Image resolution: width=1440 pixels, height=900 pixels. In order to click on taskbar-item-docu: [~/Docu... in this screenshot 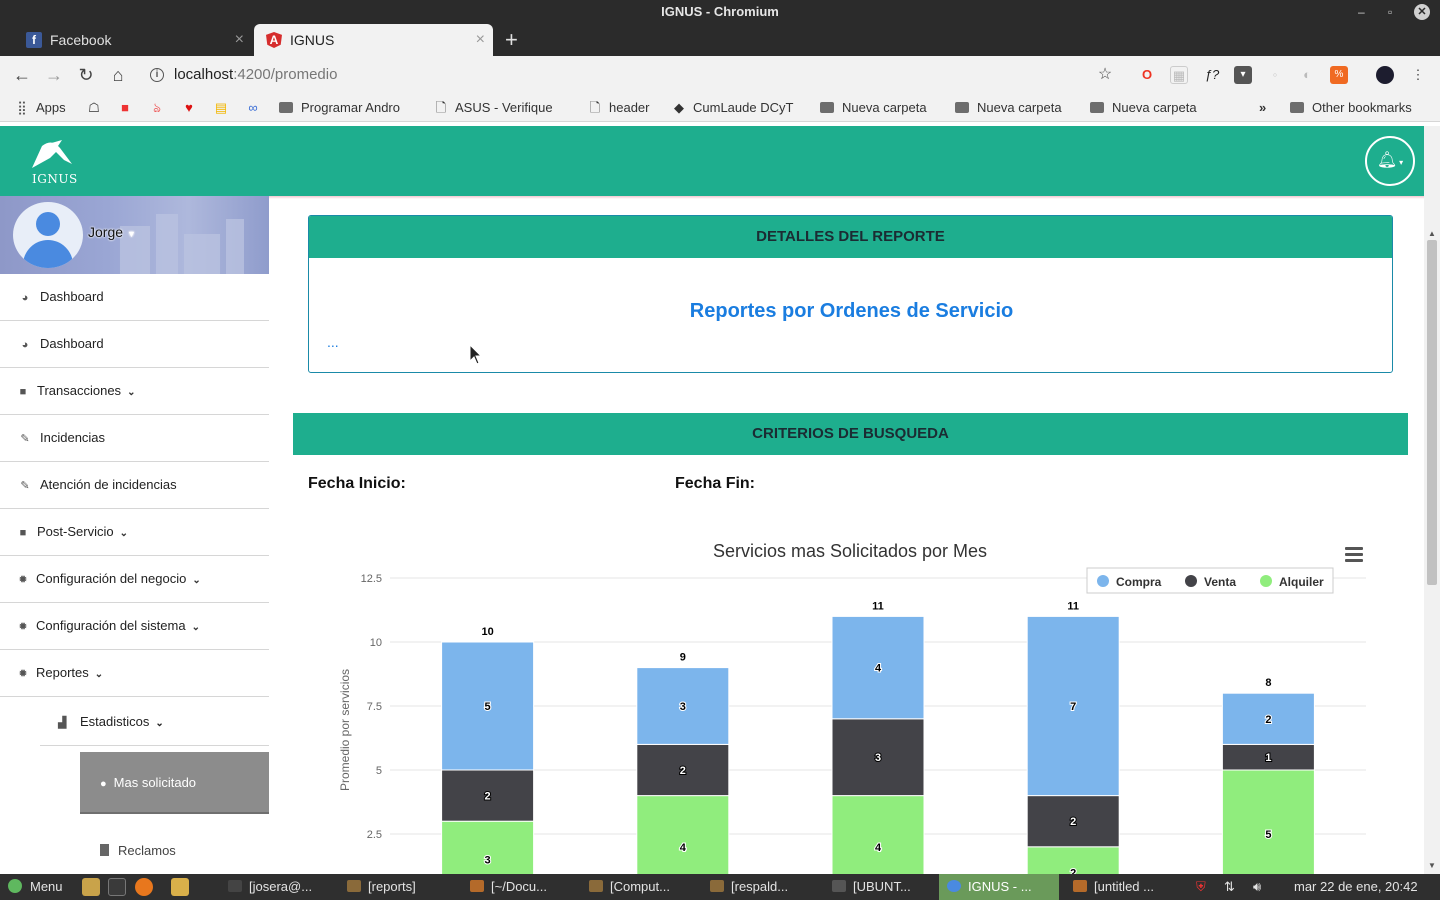, I will do `click(508, 887)`.